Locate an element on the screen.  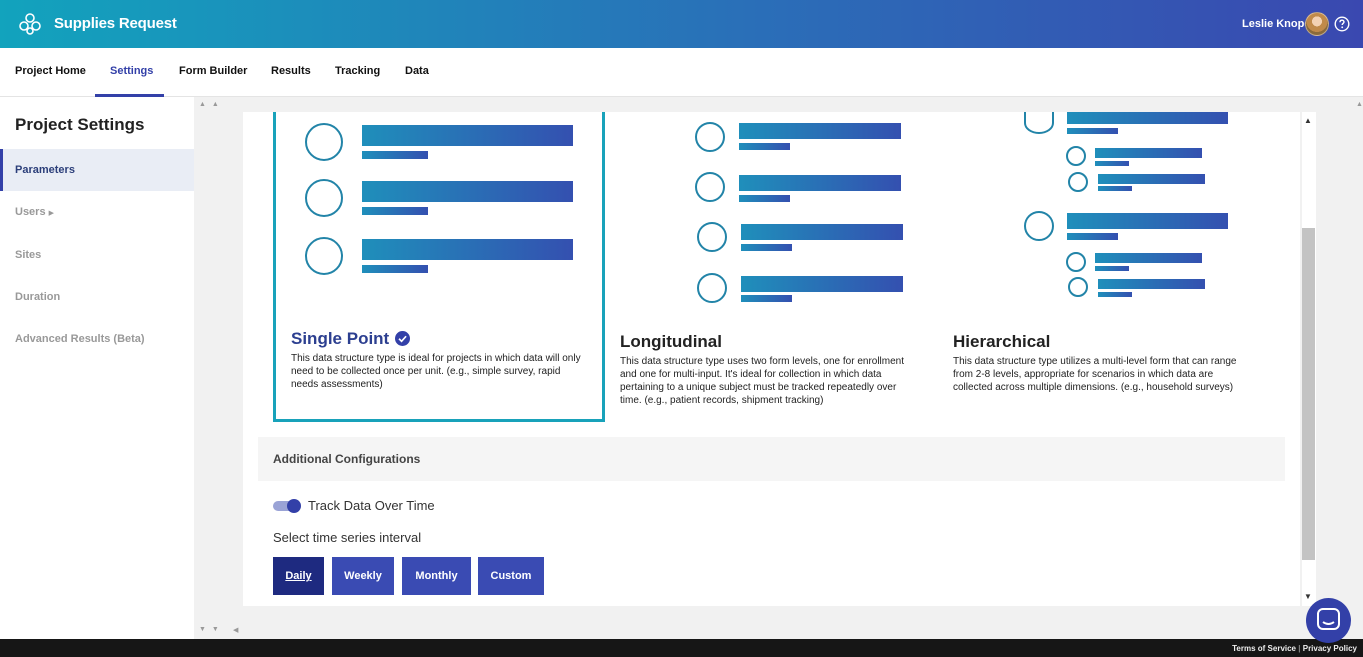
tab-form-builder: Form Builder is located at coordinates (213, 71).